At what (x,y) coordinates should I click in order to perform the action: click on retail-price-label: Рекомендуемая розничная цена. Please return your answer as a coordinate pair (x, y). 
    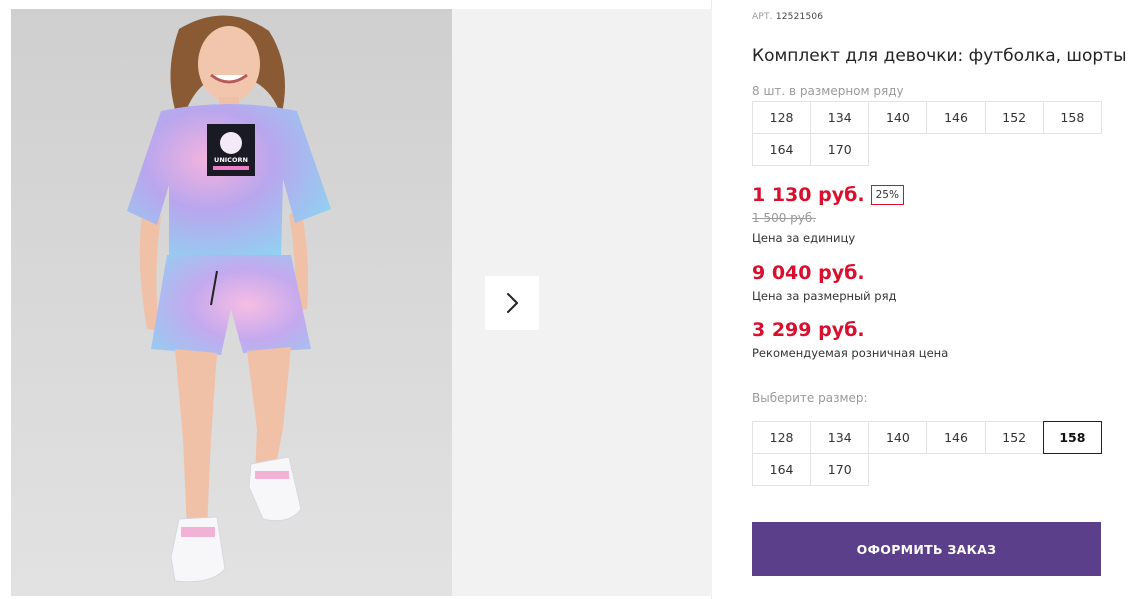
    Looking at the image, I should click on (850, 353).